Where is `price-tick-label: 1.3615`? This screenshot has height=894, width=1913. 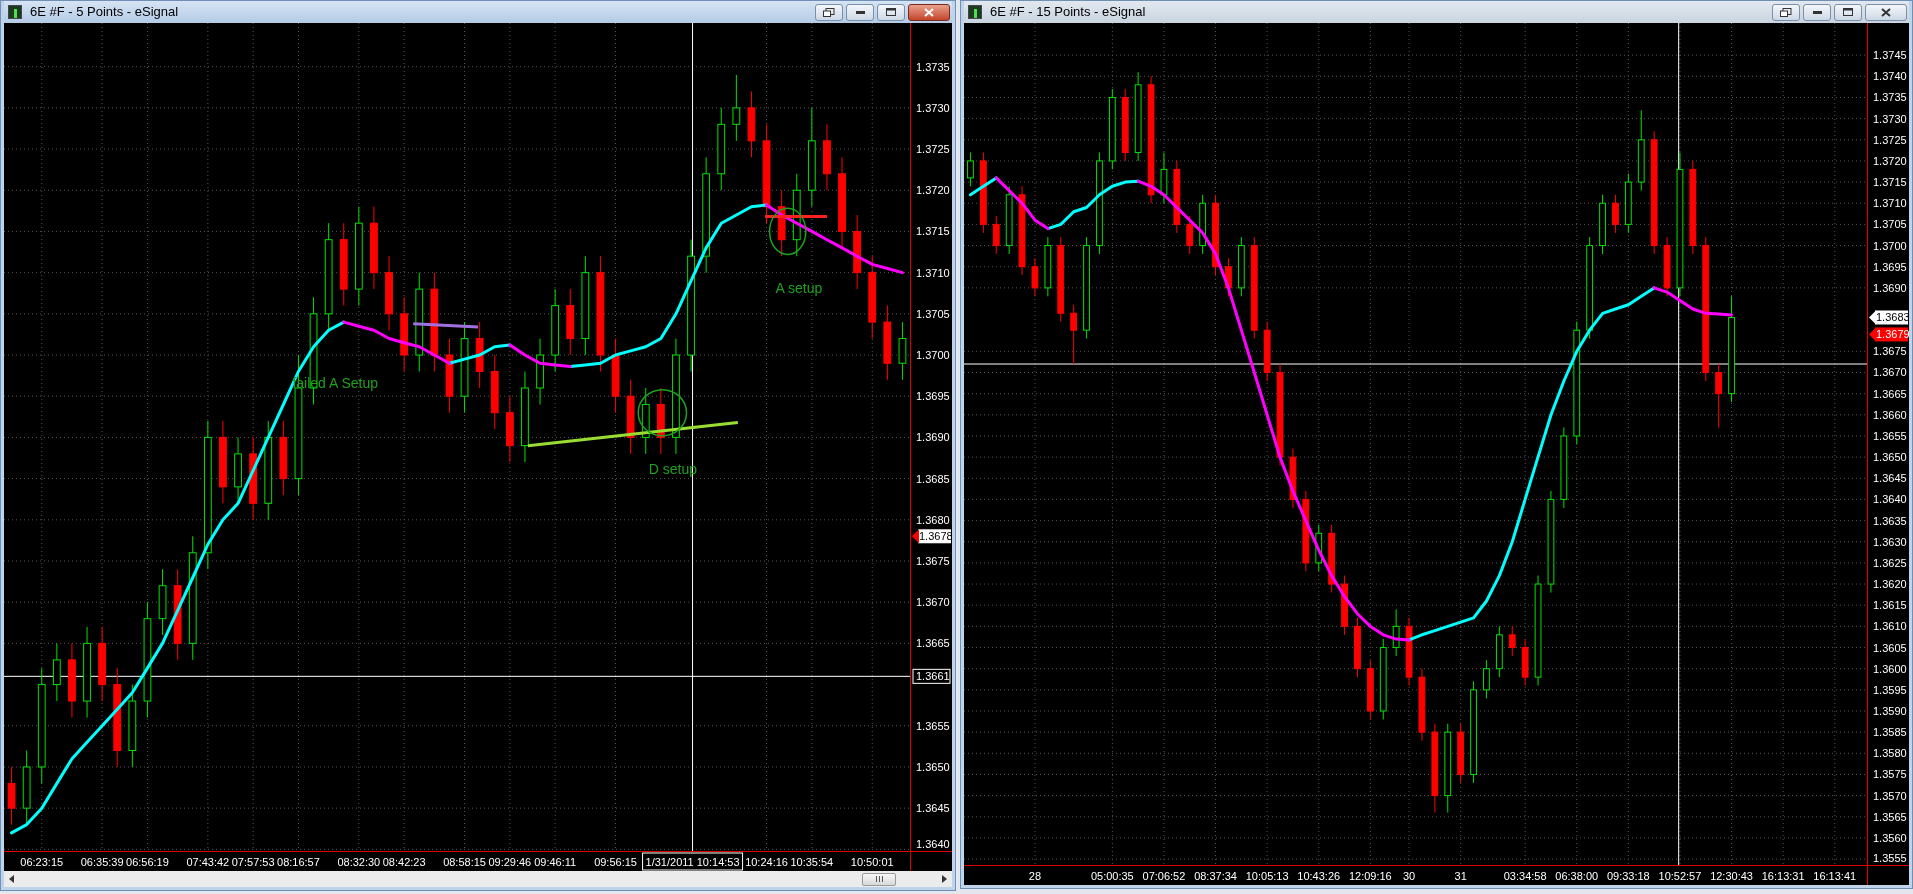 price-tick-label: 1.3615 is located at coordinates (1890, 605).